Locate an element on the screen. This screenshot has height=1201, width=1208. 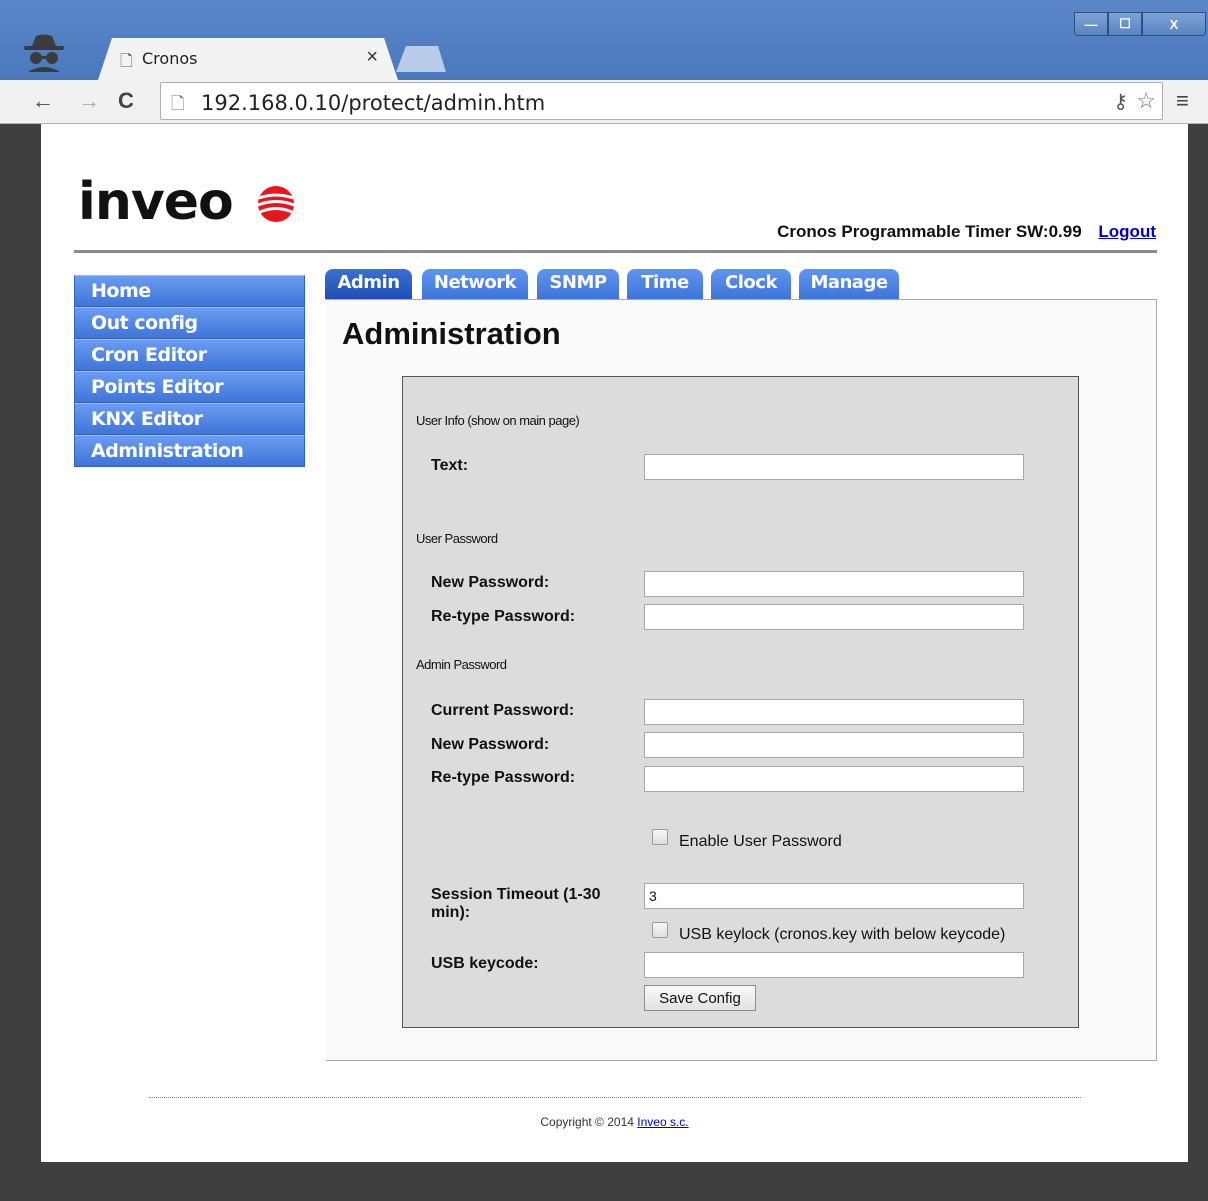
logo-text: inveo is located at coordinates (156, 202).